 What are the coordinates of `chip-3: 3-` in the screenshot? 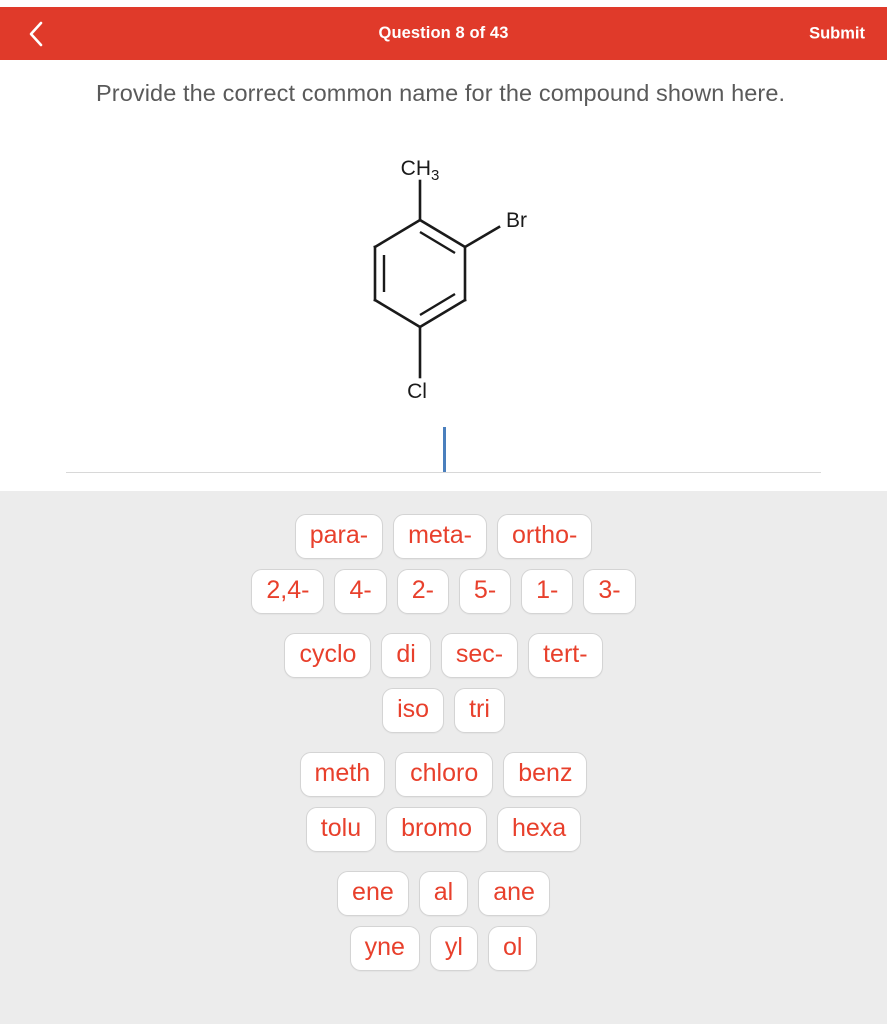 It's located at (609, 591).